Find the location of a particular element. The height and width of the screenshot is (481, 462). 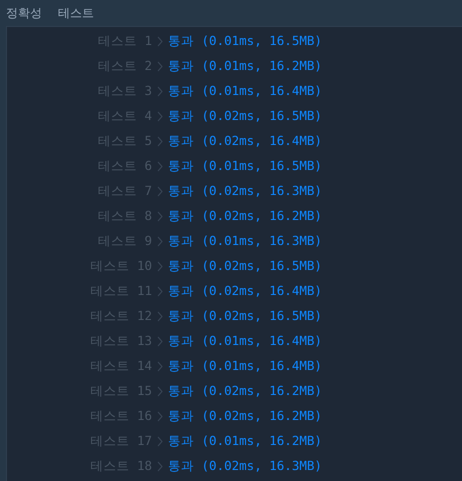

column-header: 테스트 is located at coordinates (76, 13).